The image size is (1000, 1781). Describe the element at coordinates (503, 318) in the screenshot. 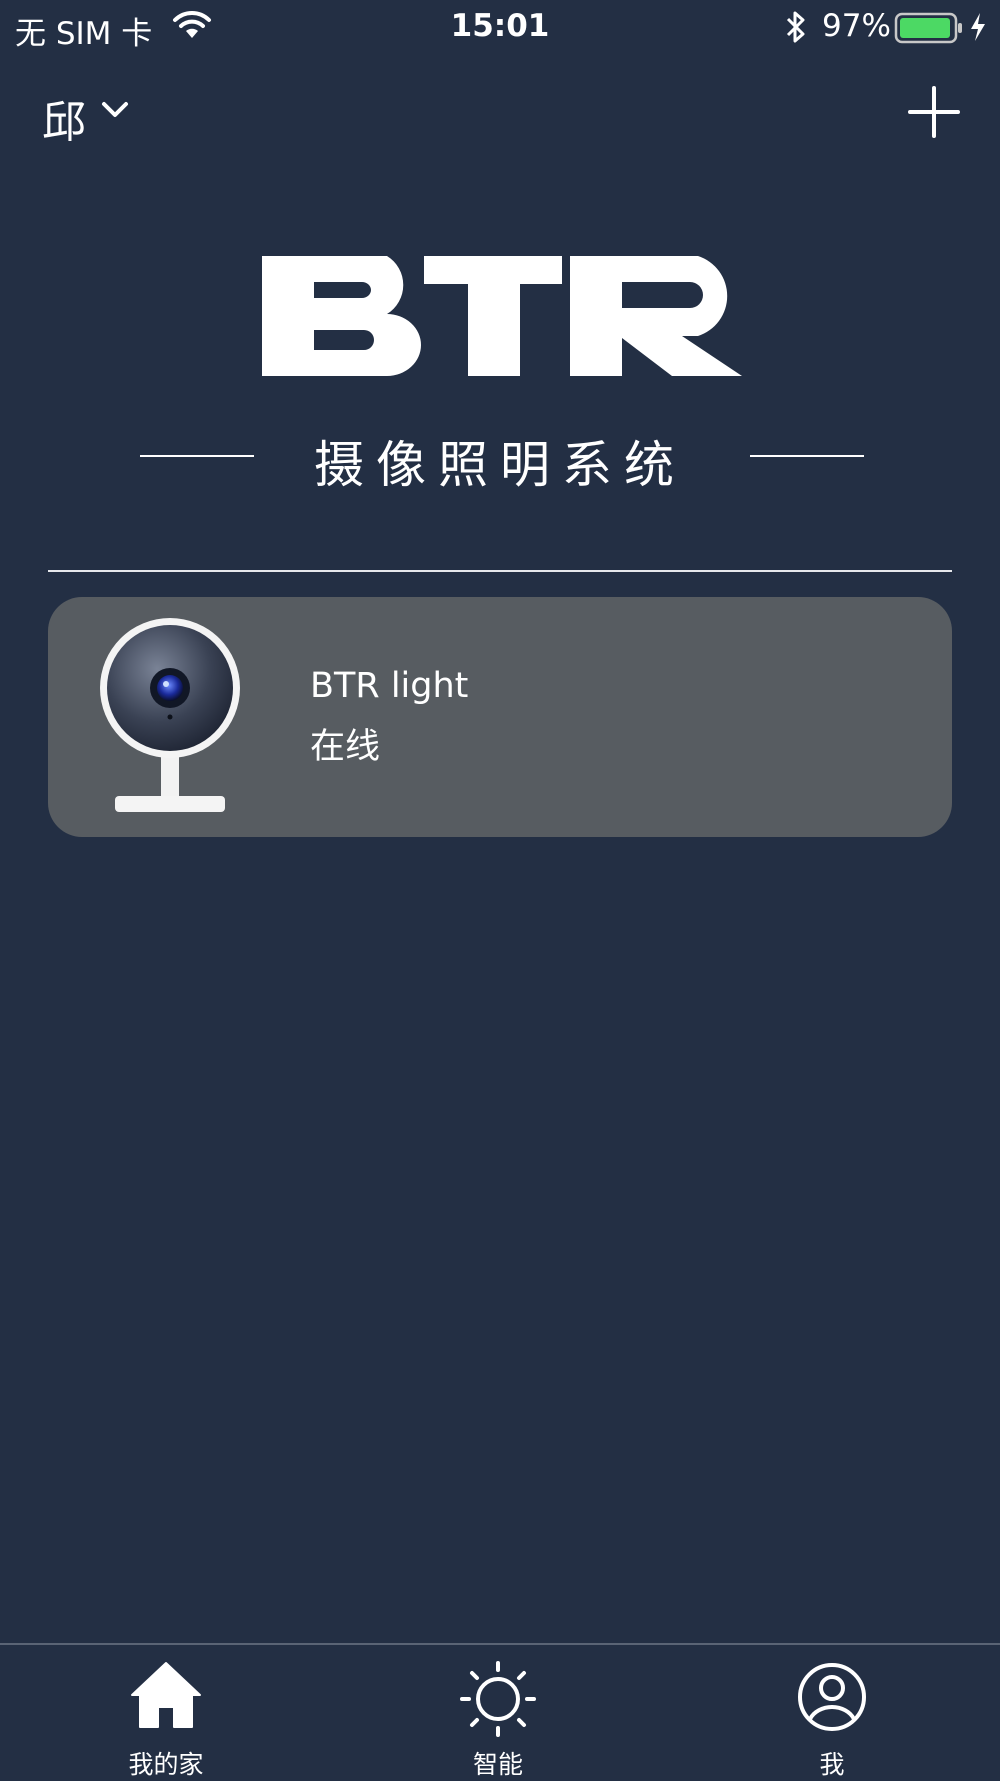

I see `brand-logo` at that location.